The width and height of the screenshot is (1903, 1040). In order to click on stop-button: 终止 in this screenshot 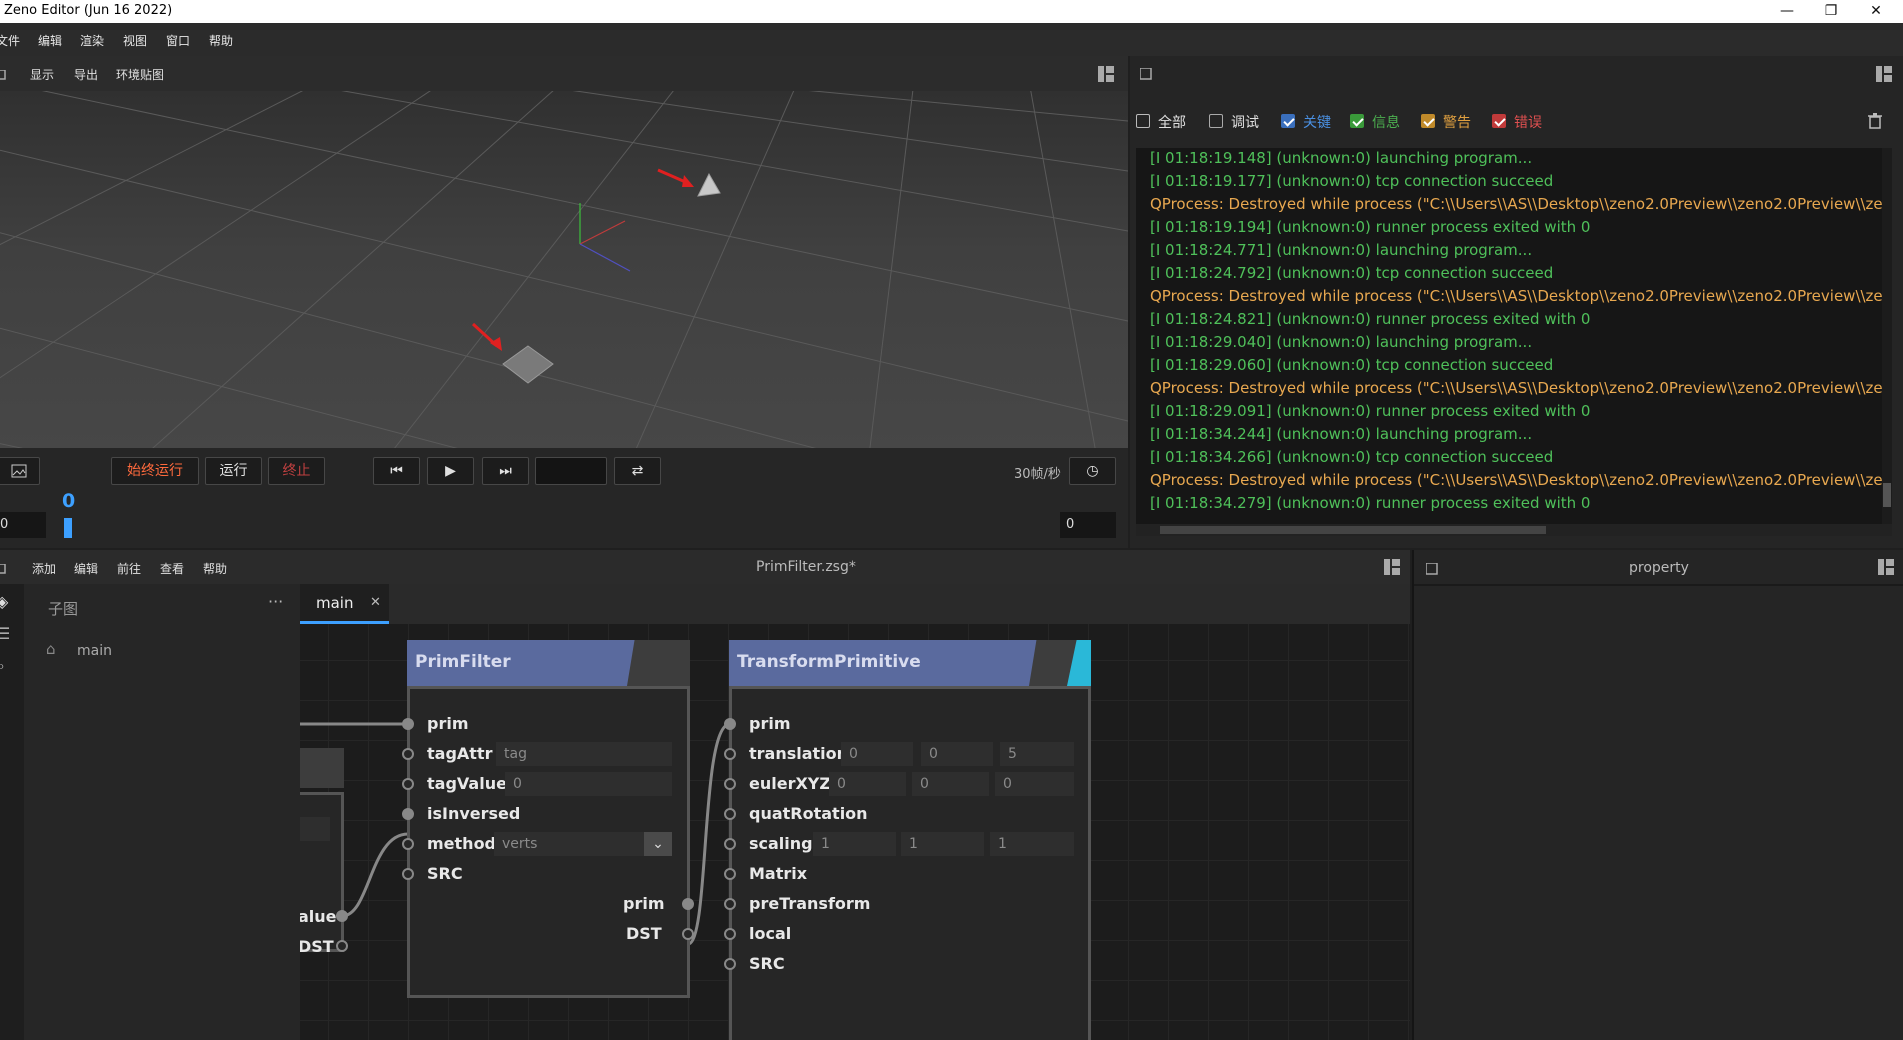, I will do `click(296, 471)`.